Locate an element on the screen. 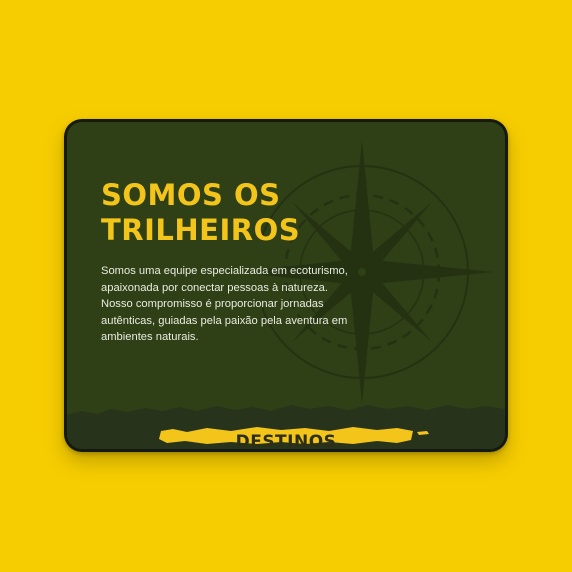 The image size is (572, 572). grunge-divider is located at coordinates (286, 427).